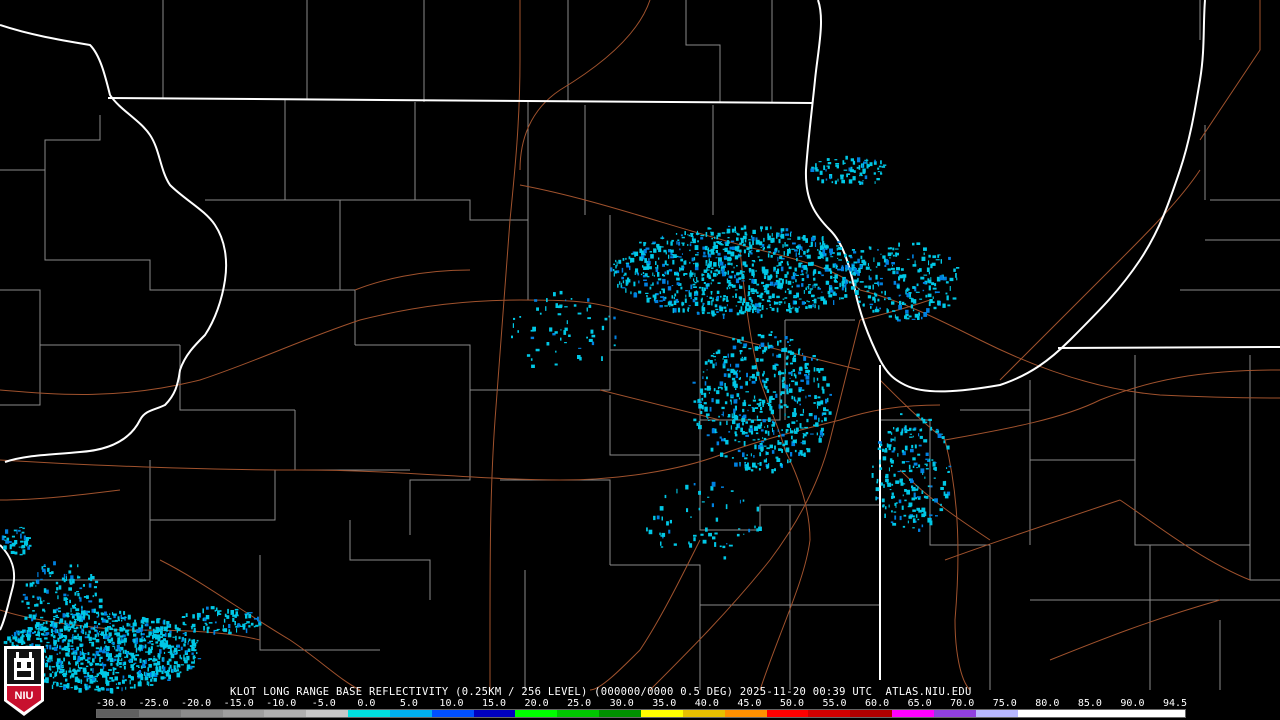 This screenshot has height=720, width=1280. Describe the element at coordinates (1089, 703) in the screenshot. I see `scale-tick-label: 85.0` at that location.